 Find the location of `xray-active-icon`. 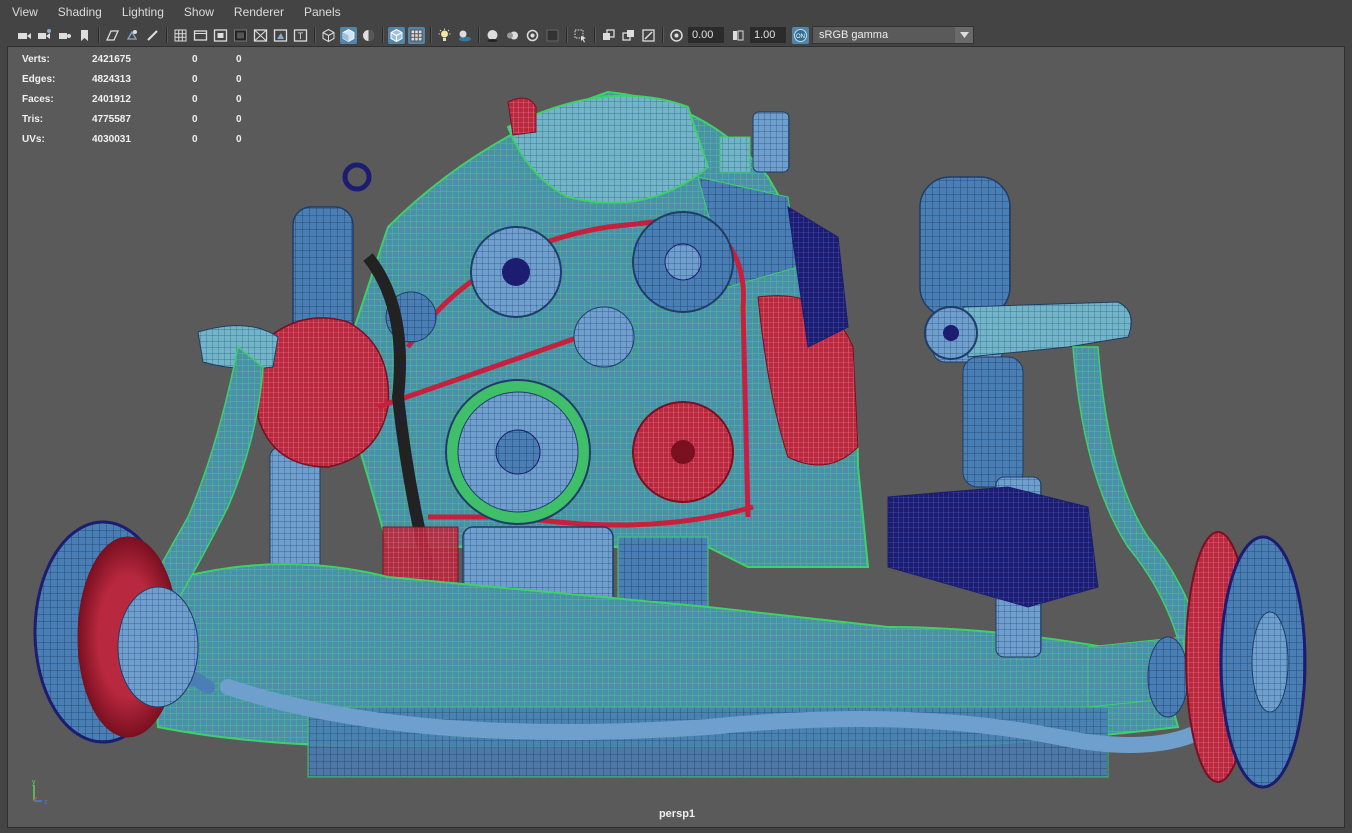

xray-active-icon is located at coordinates (628, 35).